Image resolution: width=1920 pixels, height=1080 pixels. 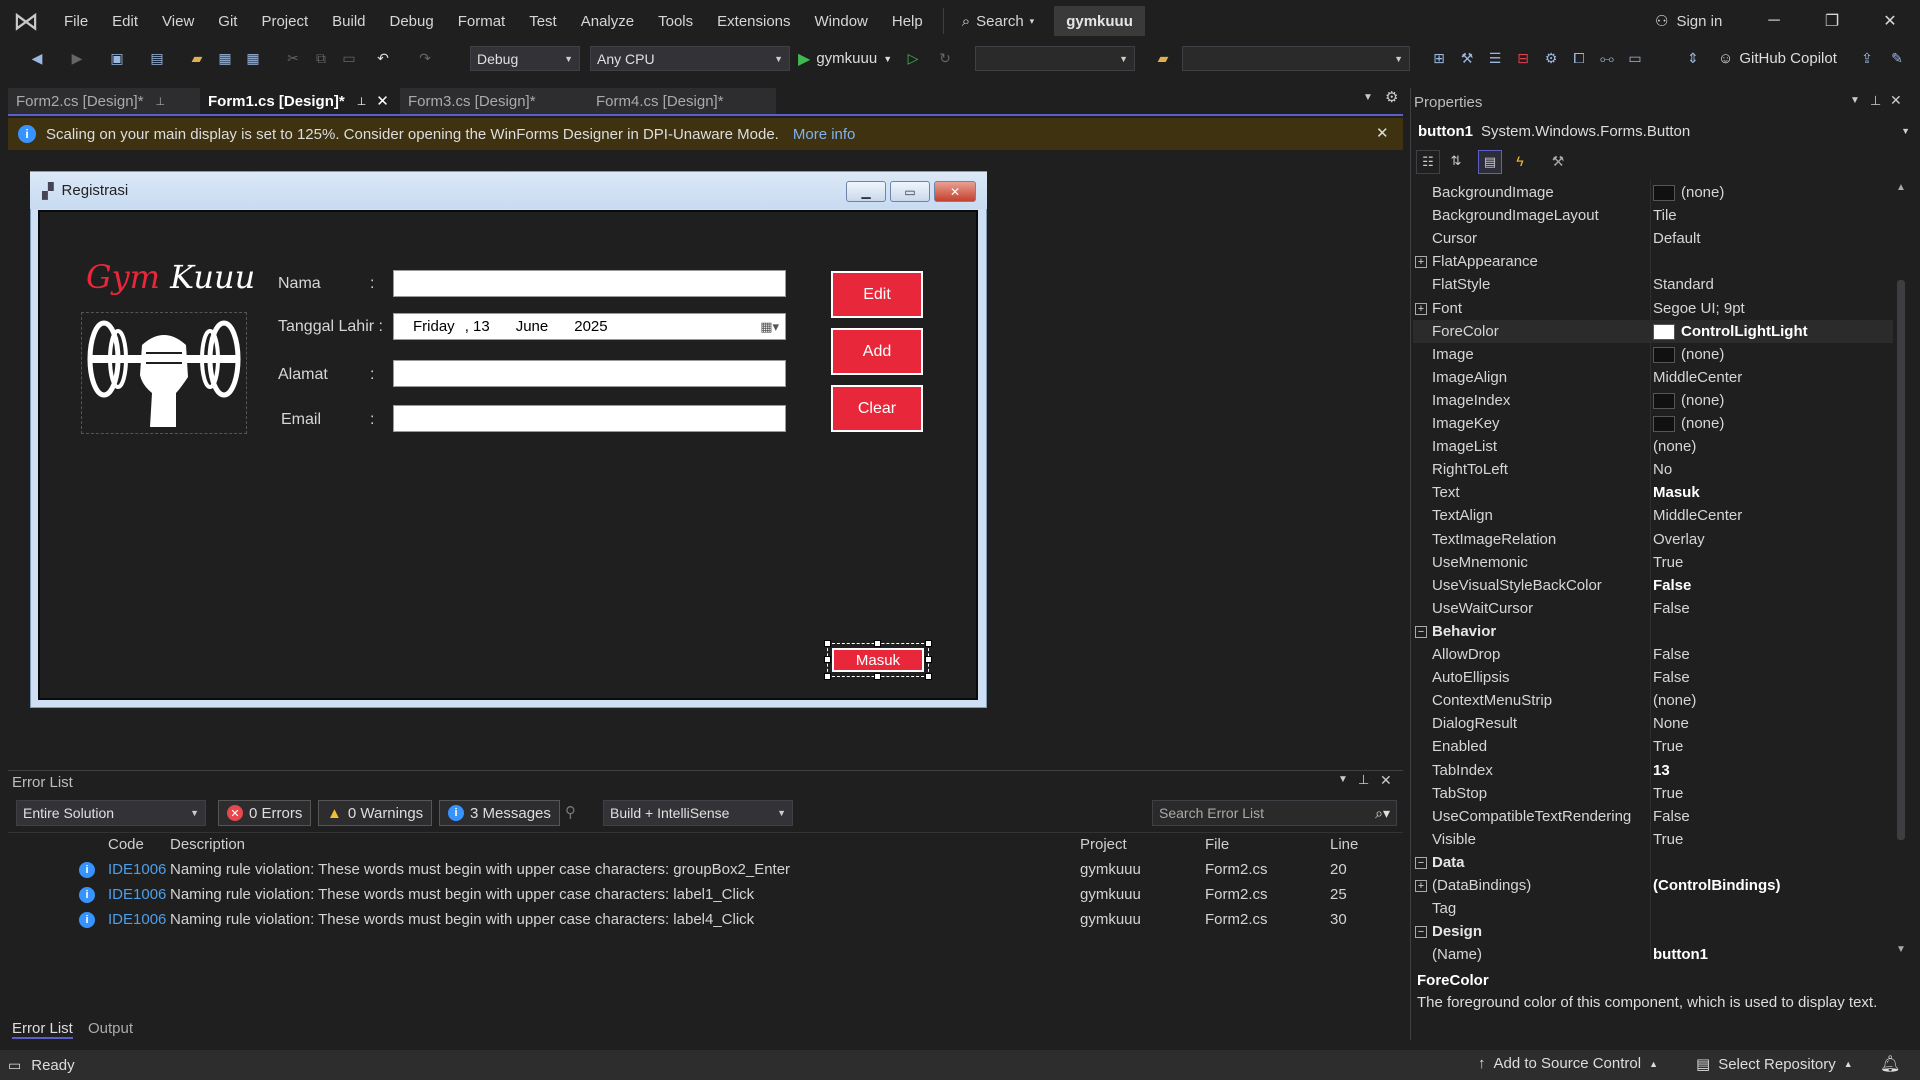 I want to click on scroll-down-icon: ▼, so click(x=1901, y=949).